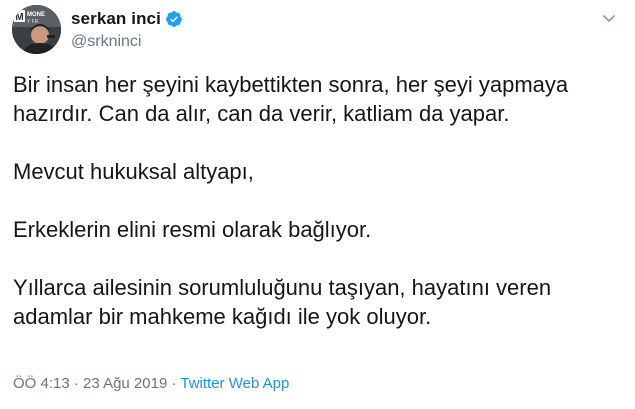  I want to click on user-info: serkan inci @srkninci, so click(127, 29).